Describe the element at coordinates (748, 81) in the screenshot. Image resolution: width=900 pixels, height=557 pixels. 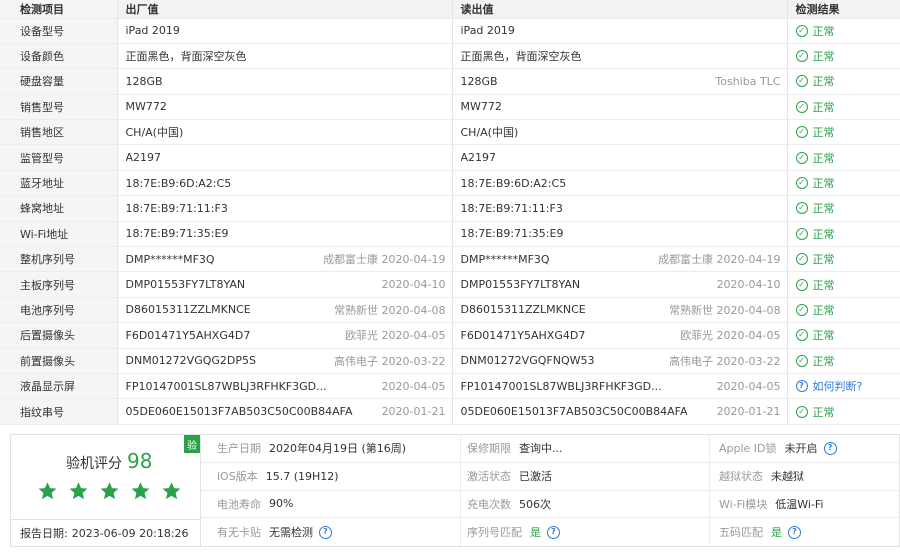
I see `read-sub: Toshiba TLC` at that location.